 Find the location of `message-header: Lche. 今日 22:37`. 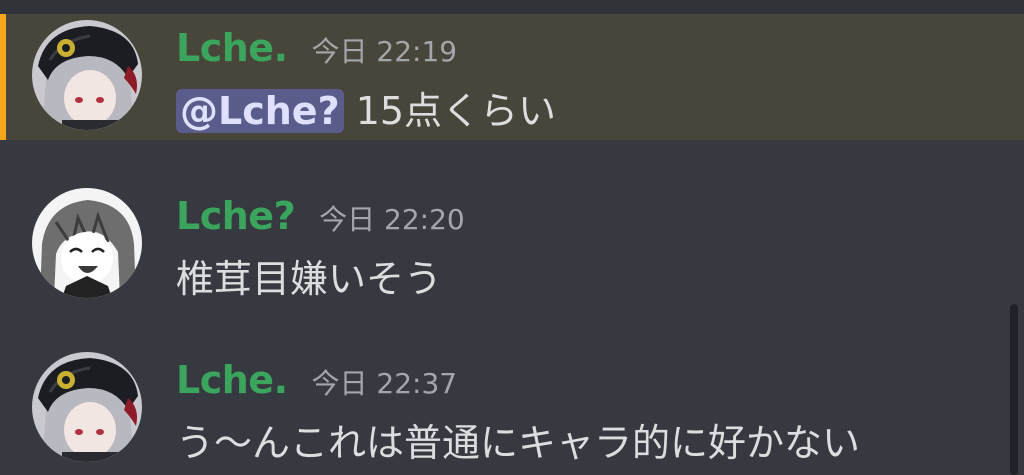

message-header: Lche. 今日 22:37 is located at coordinates (316, 380).